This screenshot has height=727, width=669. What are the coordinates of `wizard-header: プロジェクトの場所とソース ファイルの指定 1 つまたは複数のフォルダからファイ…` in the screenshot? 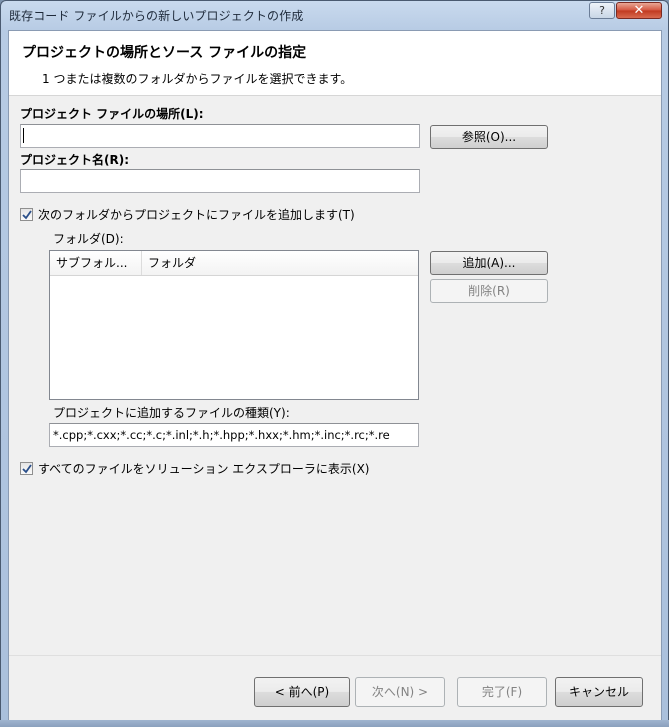 It's located at (335, 63).